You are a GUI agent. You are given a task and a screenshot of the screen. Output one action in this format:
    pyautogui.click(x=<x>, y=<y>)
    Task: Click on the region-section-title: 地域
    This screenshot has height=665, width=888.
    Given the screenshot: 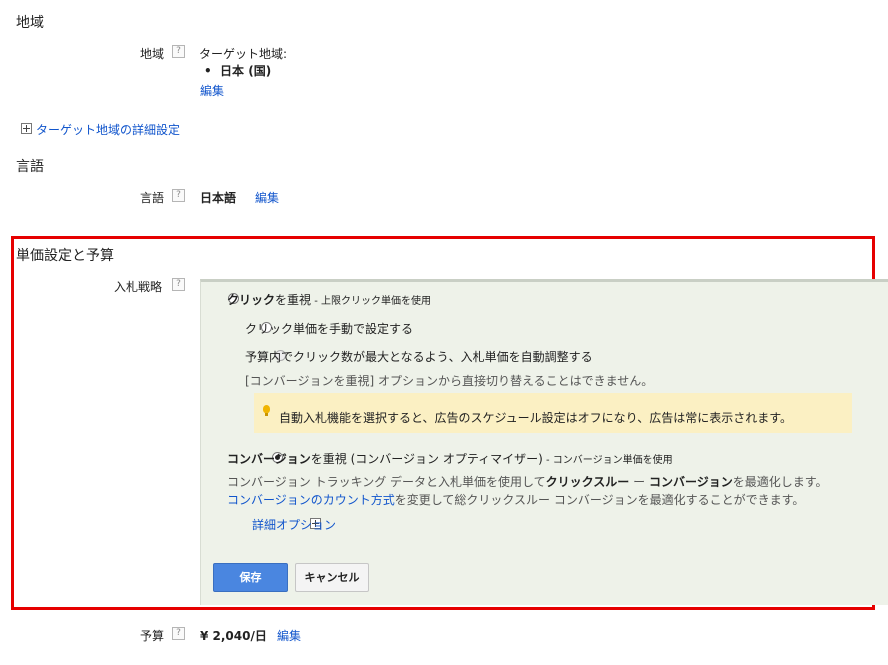 What is the action you would take?
    pyautogui.click(x=30, y=23)
    